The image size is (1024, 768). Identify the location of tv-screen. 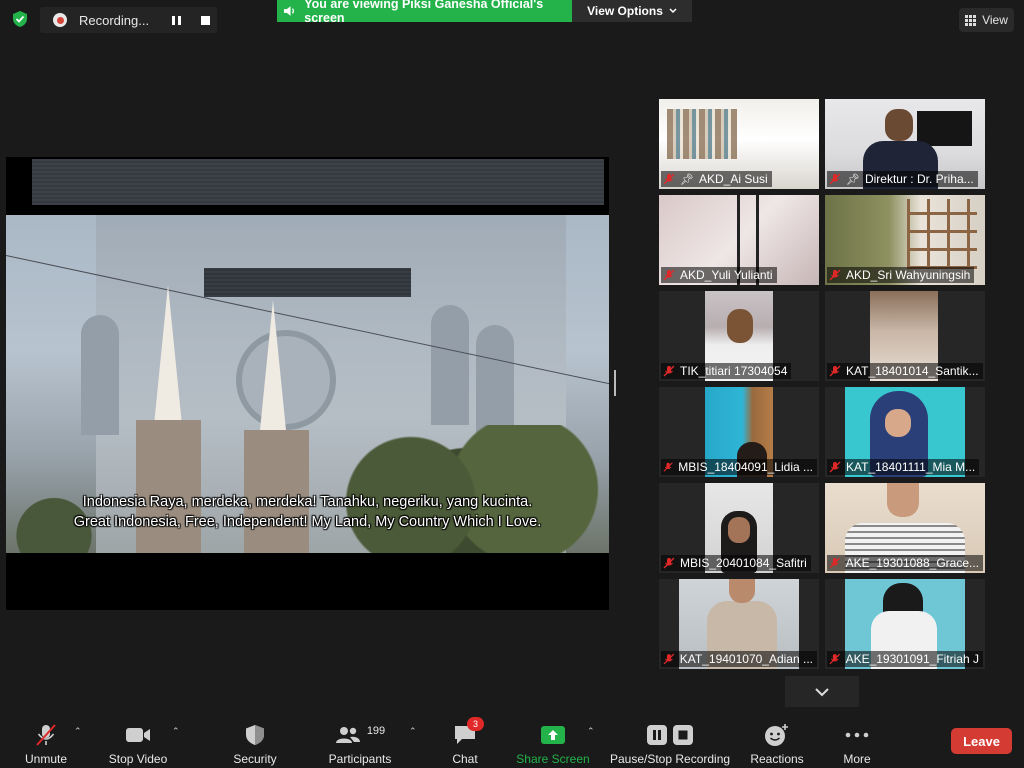
(944, 128).